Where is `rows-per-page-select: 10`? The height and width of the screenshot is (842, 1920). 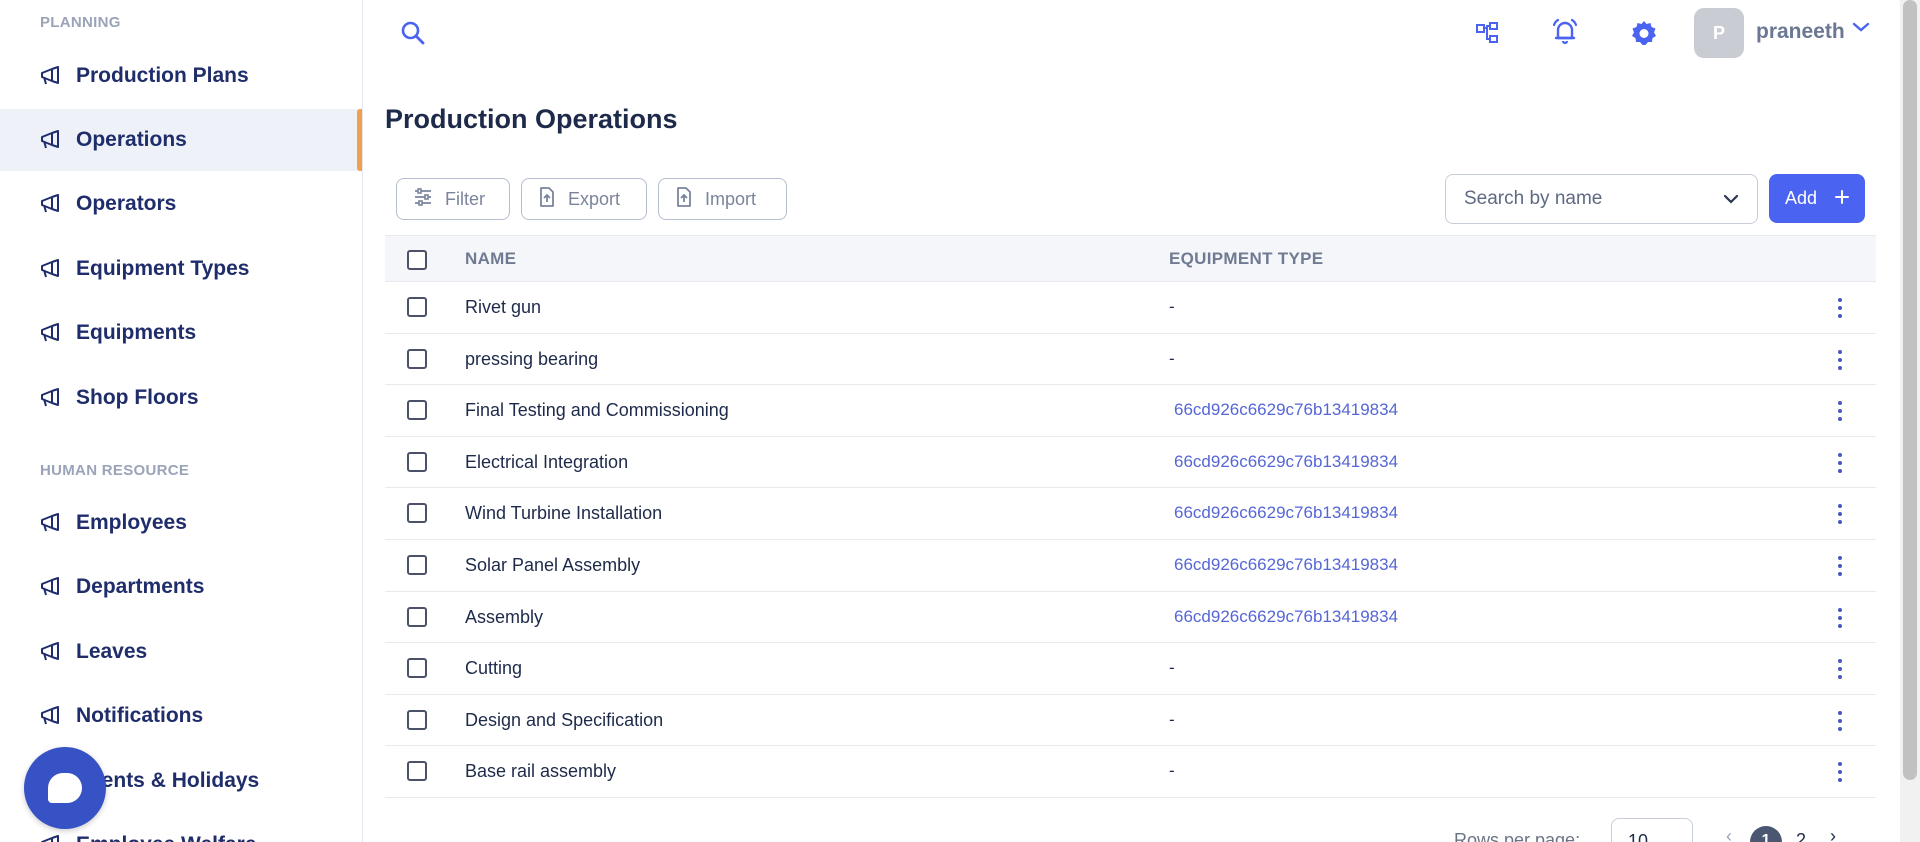
rows-per-page-select: 10 is located at coordinates (1652, 830).